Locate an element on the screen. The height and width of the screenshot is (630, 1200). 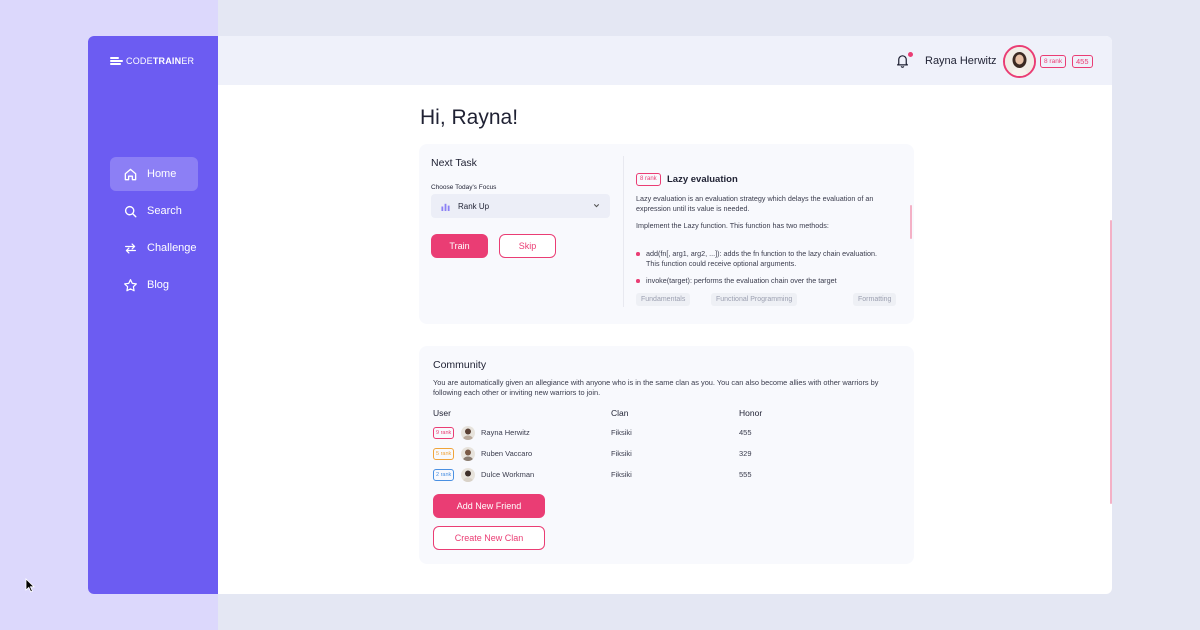
page-scrollbar is located at coordinates (1111, 362).